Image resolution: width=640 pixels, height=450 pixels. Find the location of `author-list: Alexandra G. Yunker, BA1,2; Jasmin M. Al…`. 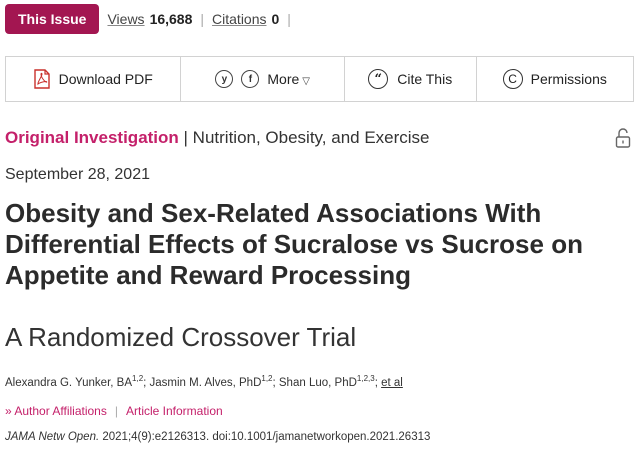

author-list: Alexandra G. Yunker, BA1,2; Jasmin M. Al… is located at coordinates (204, 381).